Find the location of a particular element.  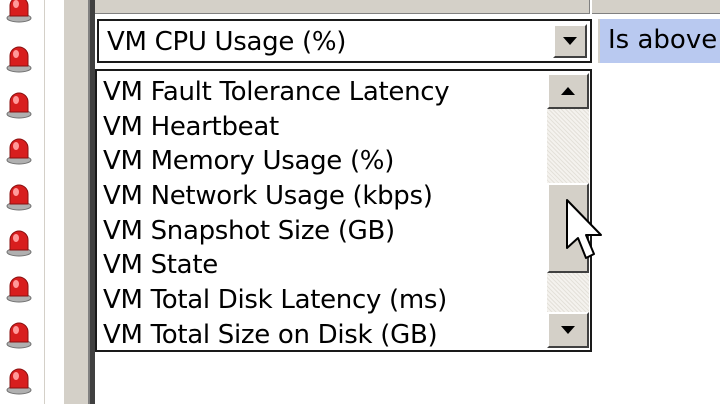

list-item: VM Total Size on Disk (GB) is located at coordinates (323, 334).